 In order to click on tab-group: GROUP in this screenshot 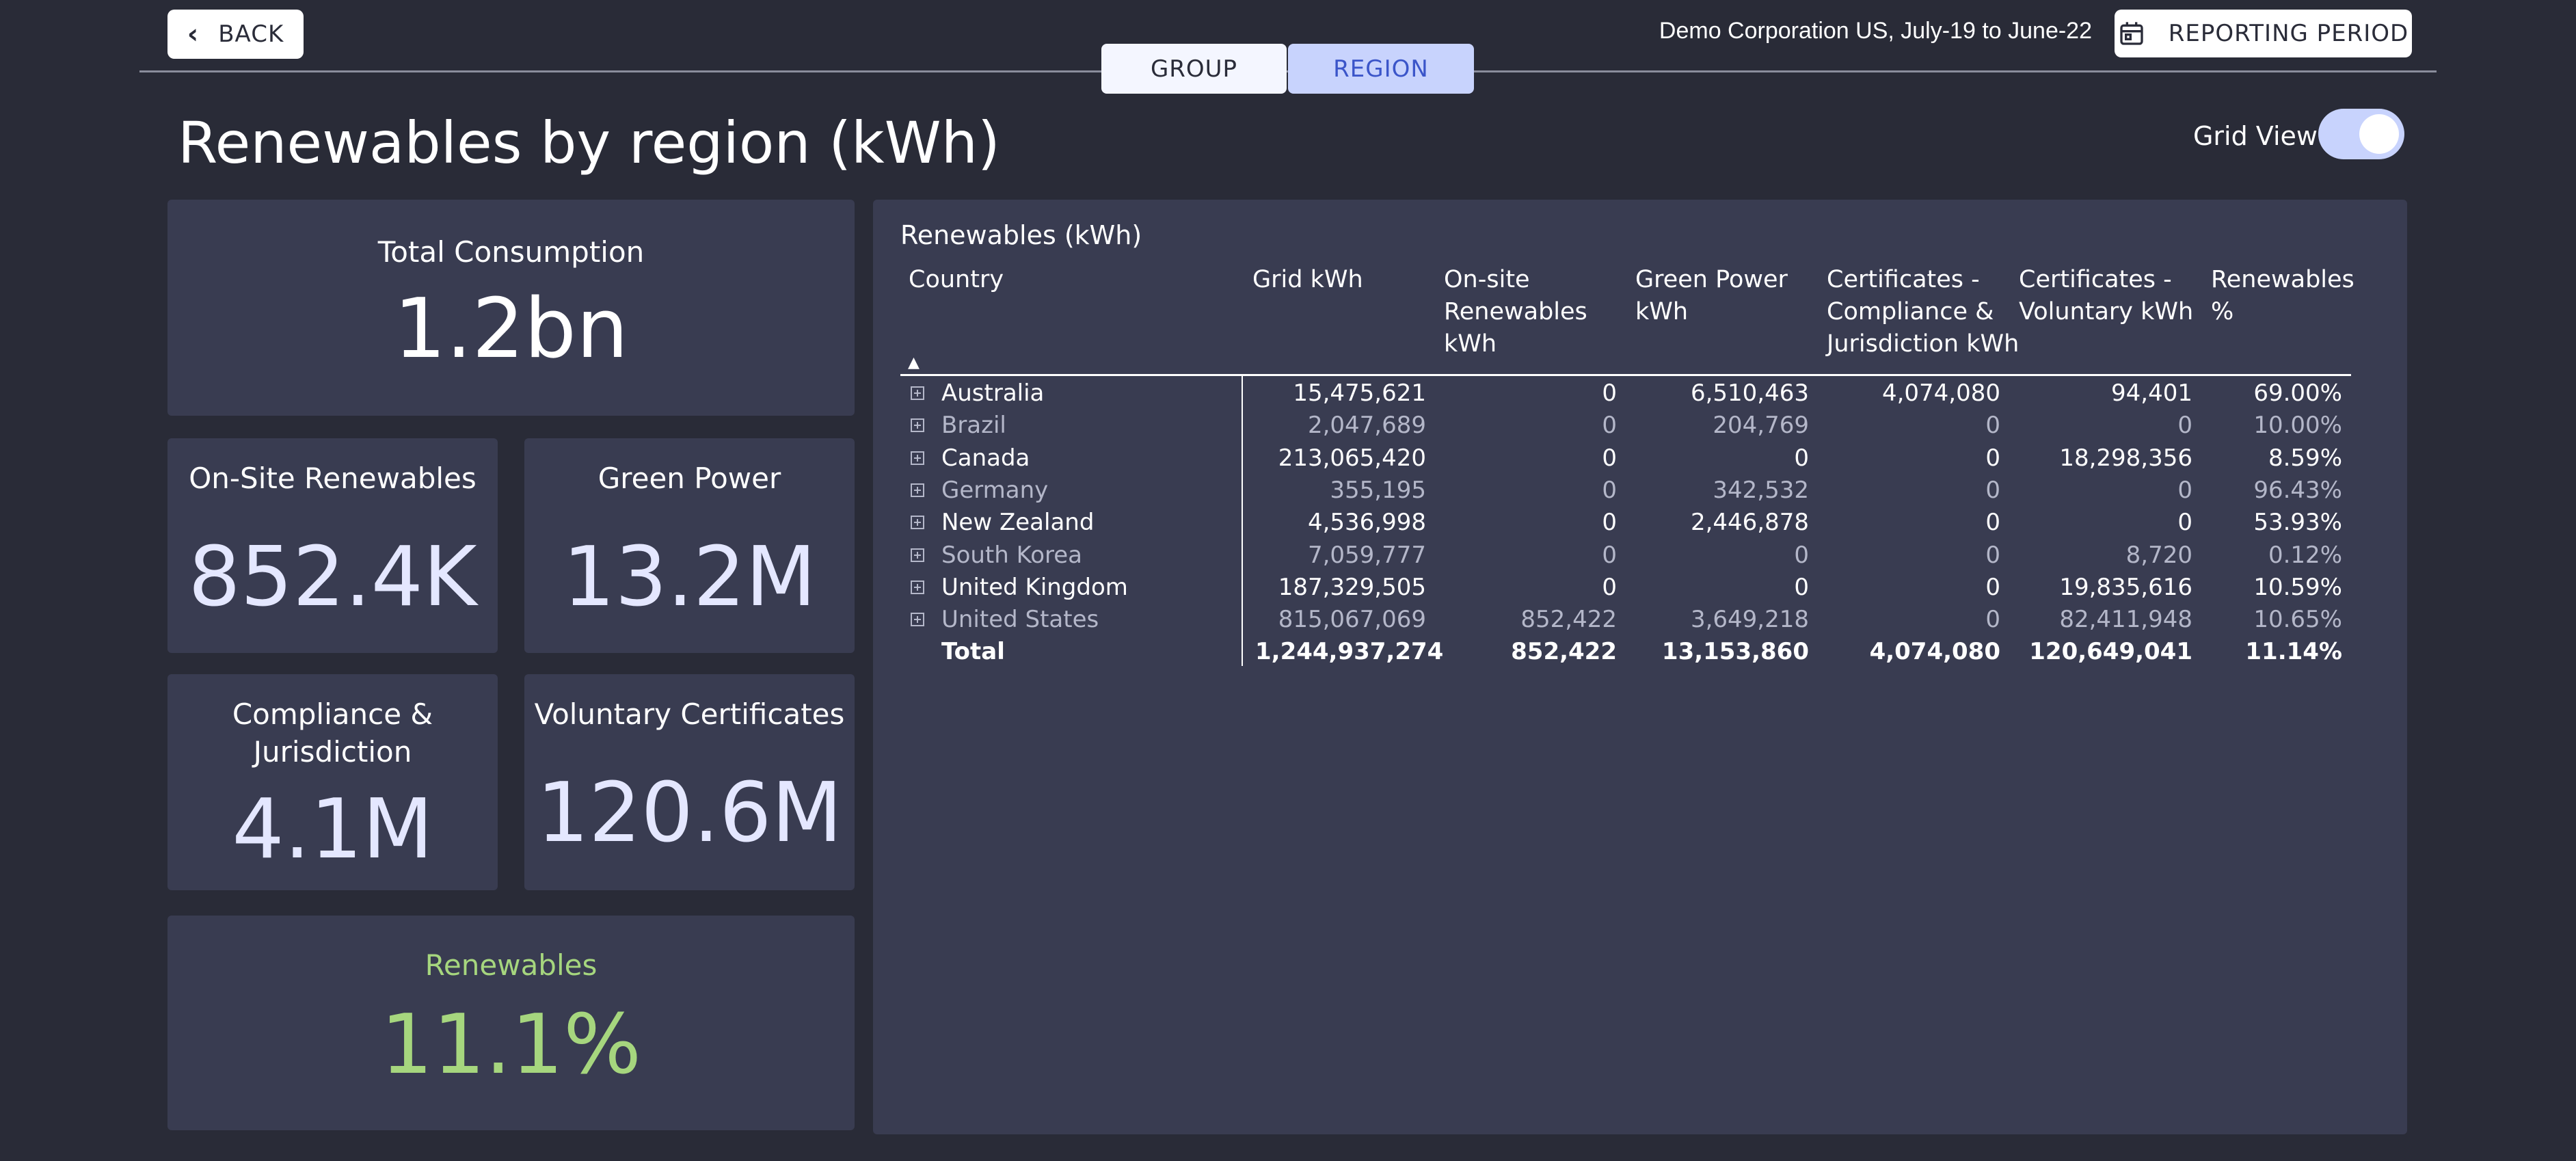, I will do `click(1194, 69)`.